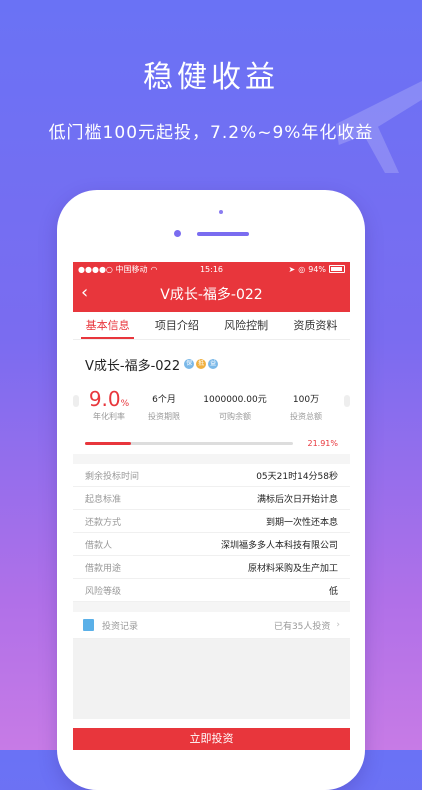 The image size is (422, 790). I want to click on stat-total: 100万 投资总额, so click(306, 412).